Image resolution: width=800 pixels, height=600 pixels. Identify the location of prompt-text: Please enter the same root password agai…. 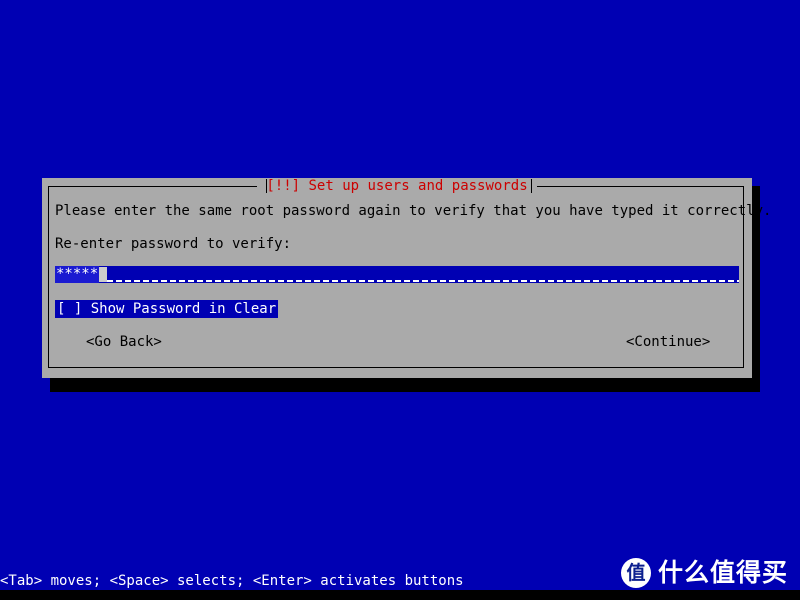
(413, 211).